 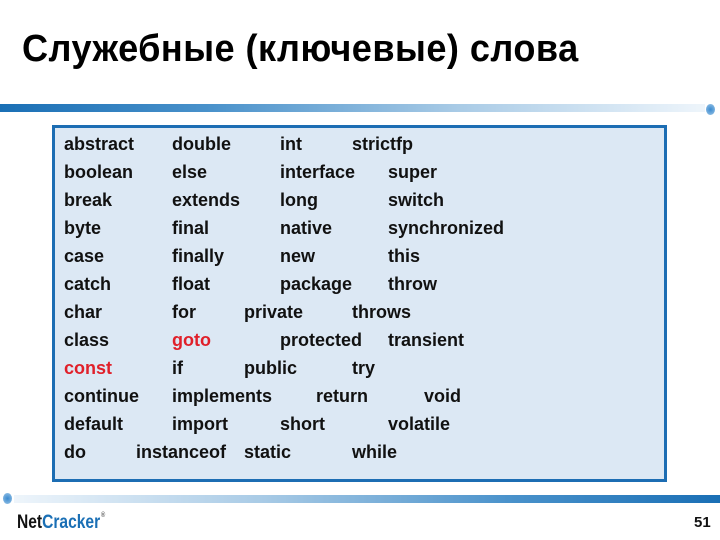 What do you see at coordinates (306, 228) in the screenshot?
I see `keyword: native` at bounding box center [306, 228].